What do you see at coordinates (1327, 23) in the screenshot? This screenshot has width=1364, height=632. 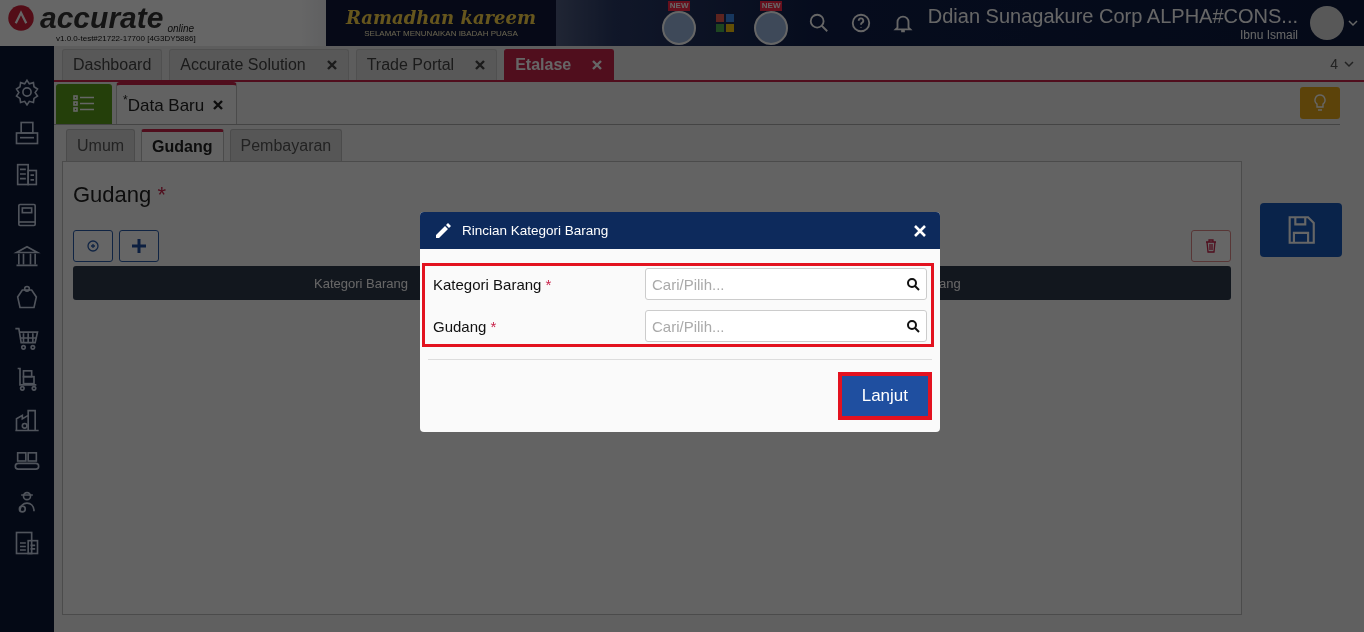 I see `user-avatar` at bounding box center [1327, 23].